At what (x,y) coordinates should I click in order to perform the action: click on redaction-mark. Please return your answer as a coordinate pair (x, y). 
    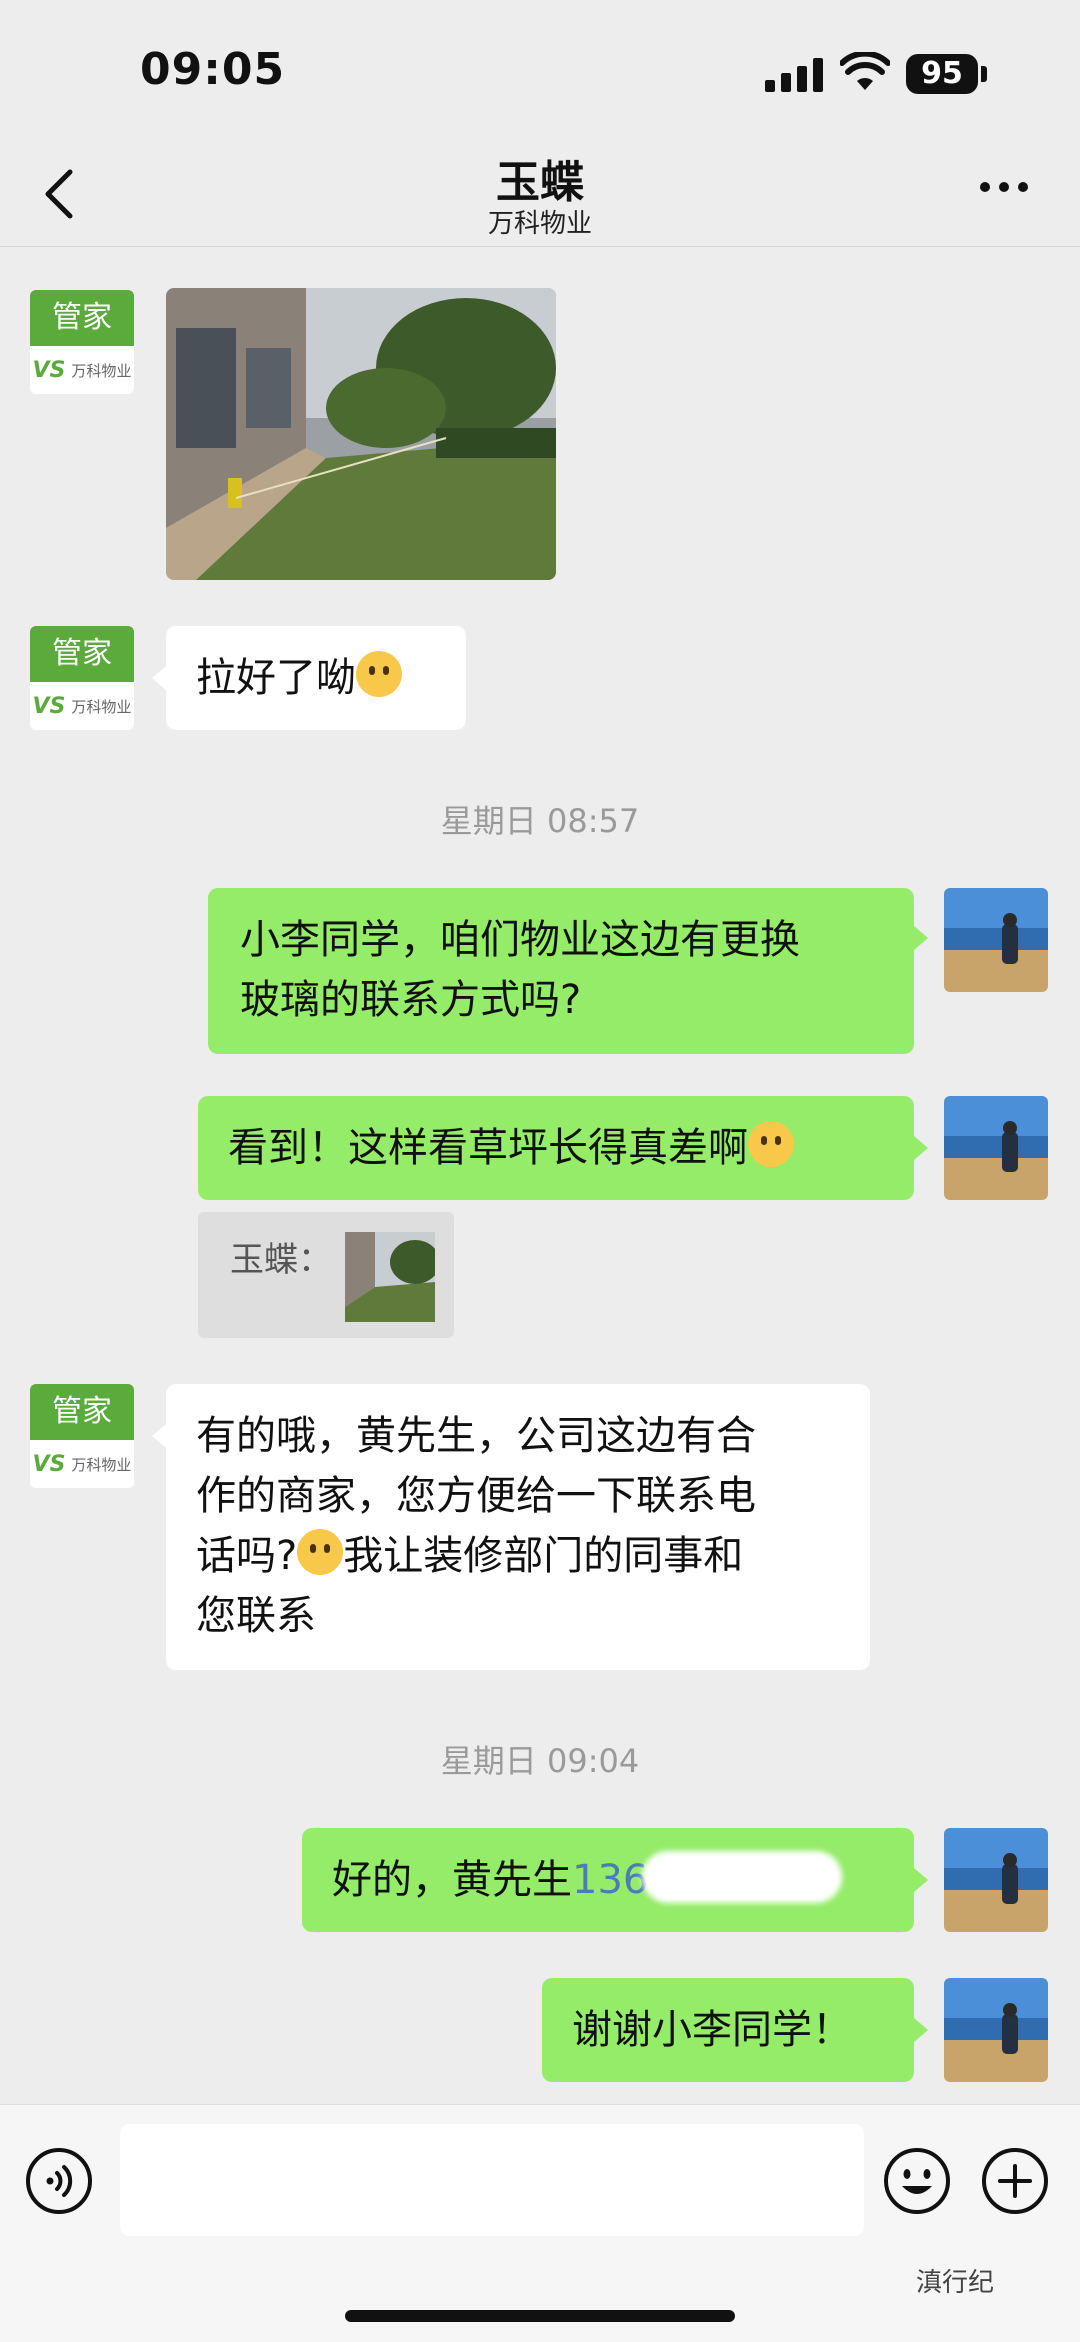
    Looking at the image, I should click on (742, 1877).